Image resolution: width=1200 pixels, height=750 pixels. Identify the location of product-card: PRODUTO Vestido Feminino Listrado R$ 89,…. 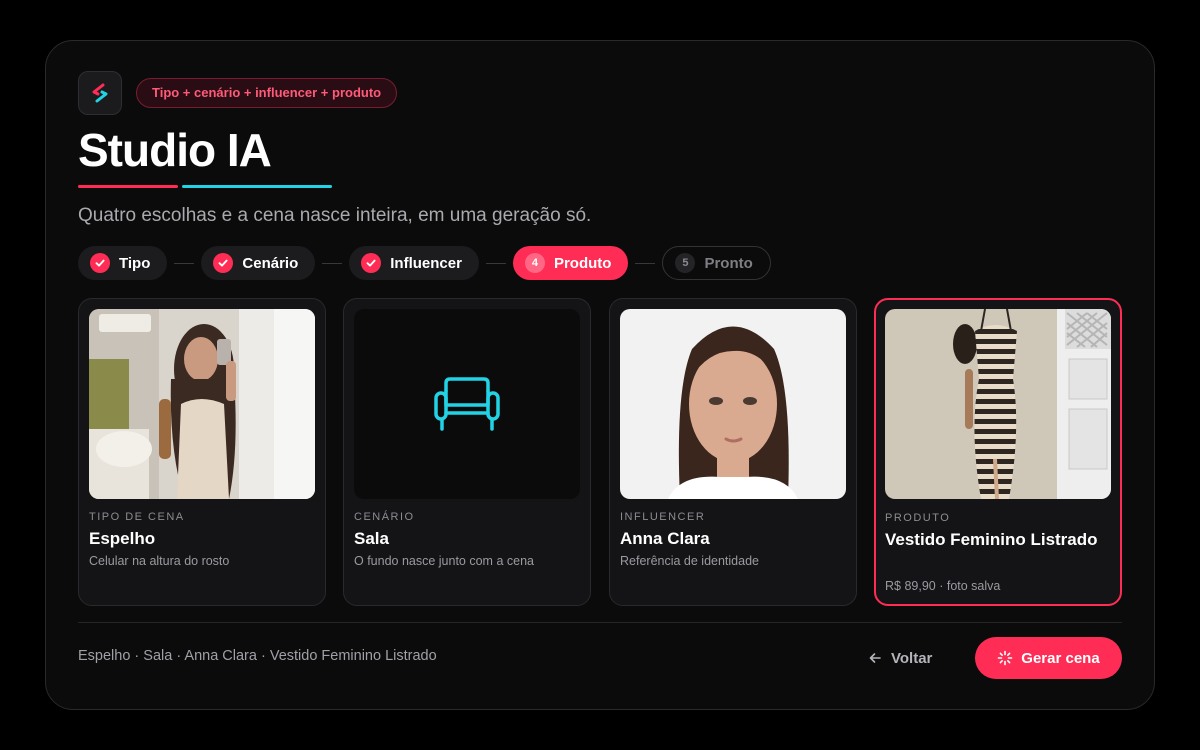
(998, 452).